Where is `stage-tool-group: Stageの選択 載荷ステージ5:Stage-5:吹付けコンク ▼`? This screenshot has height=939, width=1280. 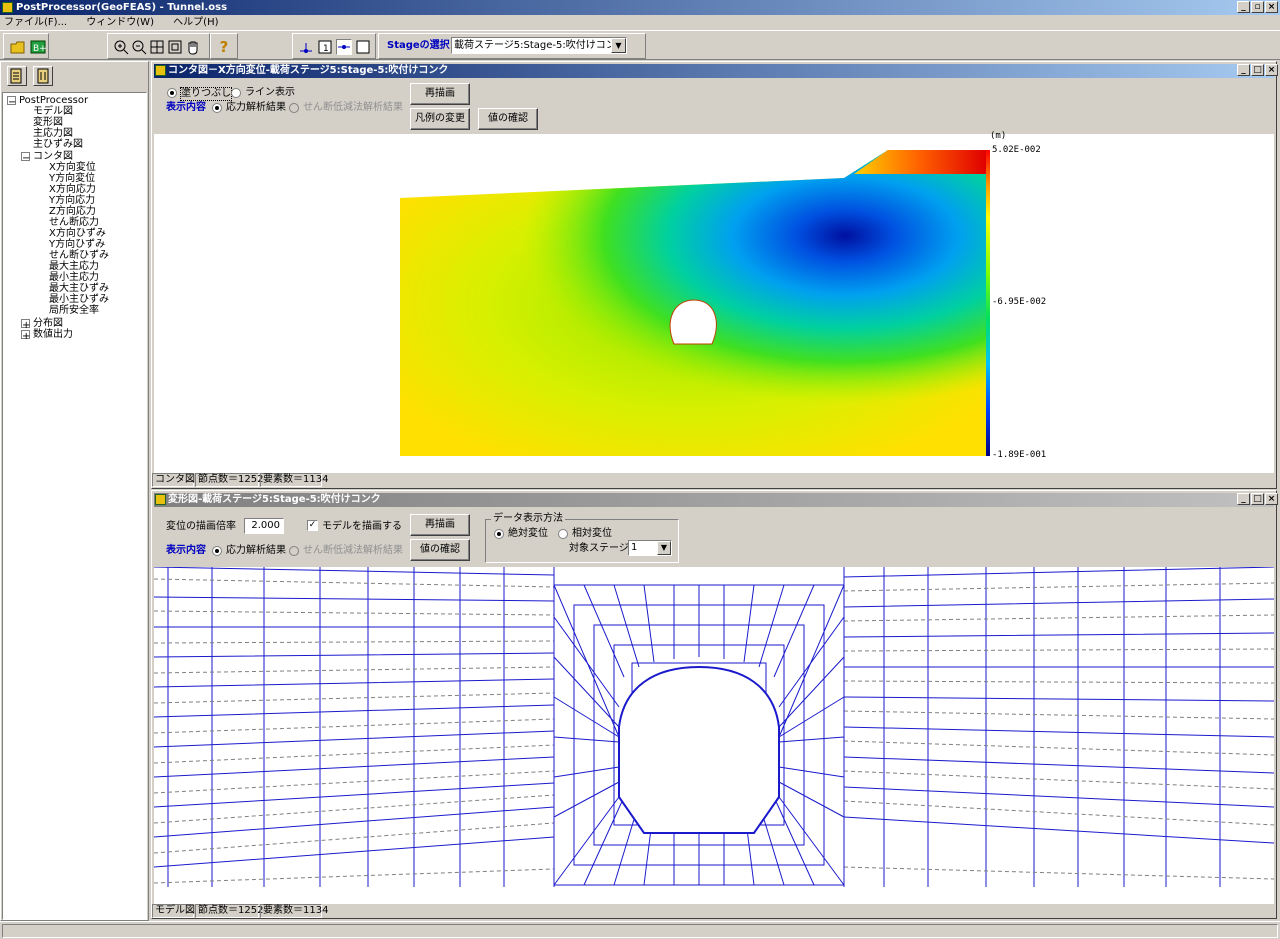 stage-tool-group: Stageの選択 載荷ステージ5:Stage-5:吹付けコンク ▼ is located at coordinates (512, 46).